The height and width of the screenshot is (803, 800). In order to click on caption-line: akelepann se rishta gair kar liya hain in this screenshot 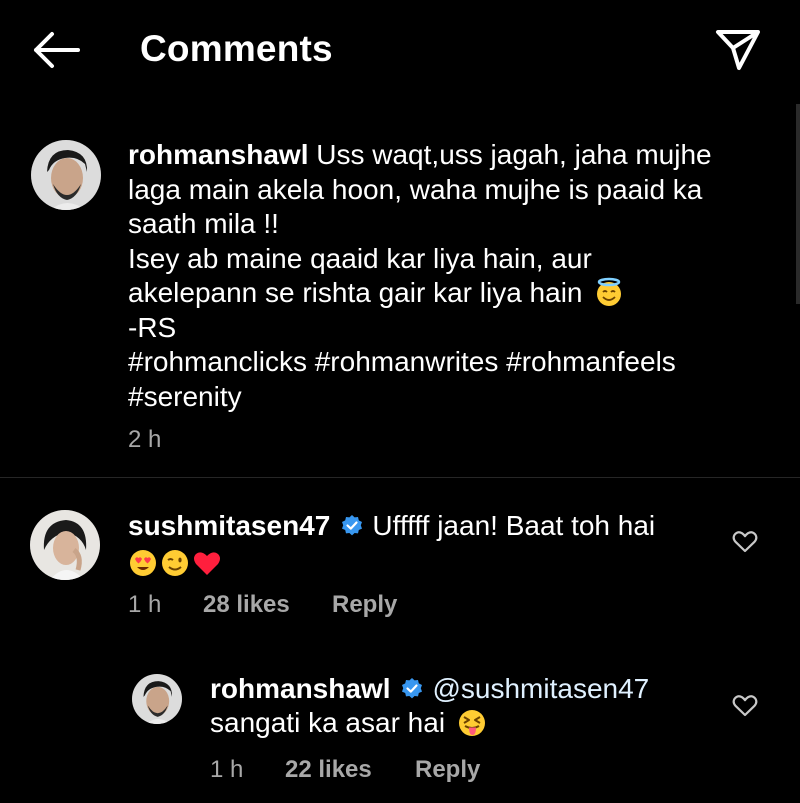, I will do `click(355, 292)`.